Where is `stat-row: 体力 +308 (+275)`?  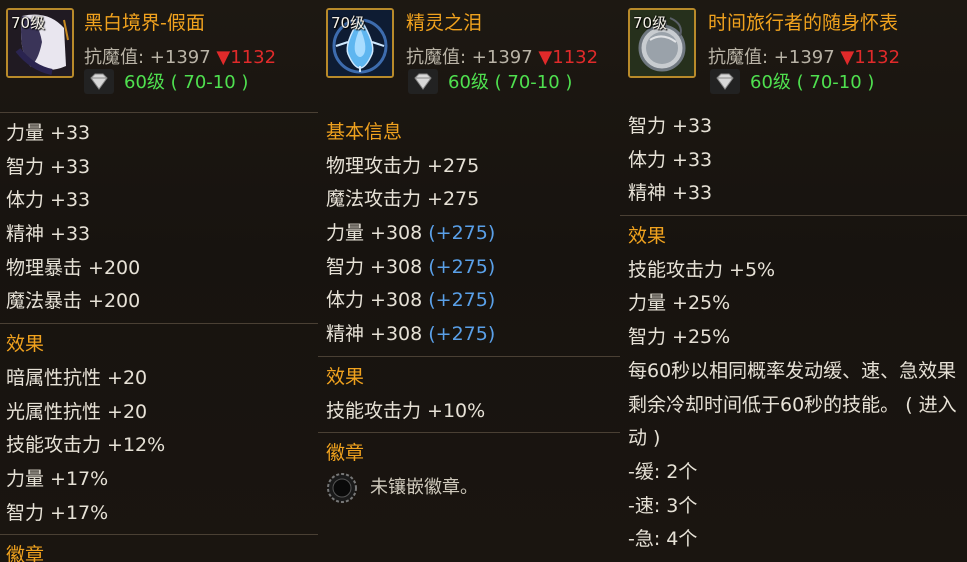
stat-row: 体力 +308 (+275) is located at coordinates (411, 300).